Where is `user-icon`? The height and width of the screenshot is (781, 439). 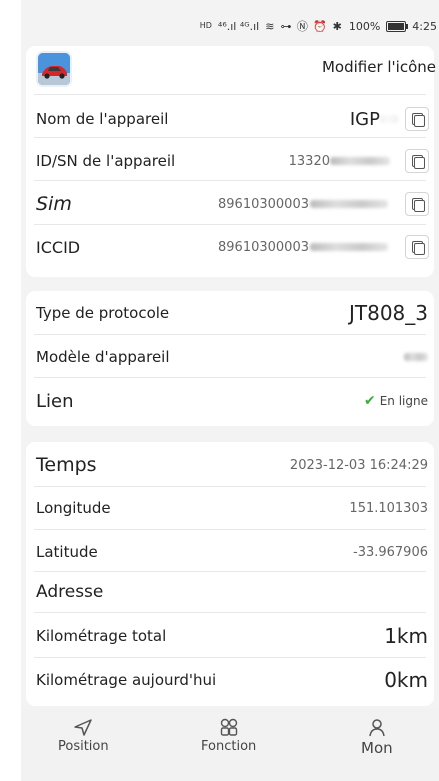
user-icon is located at coordinates (377, 728).